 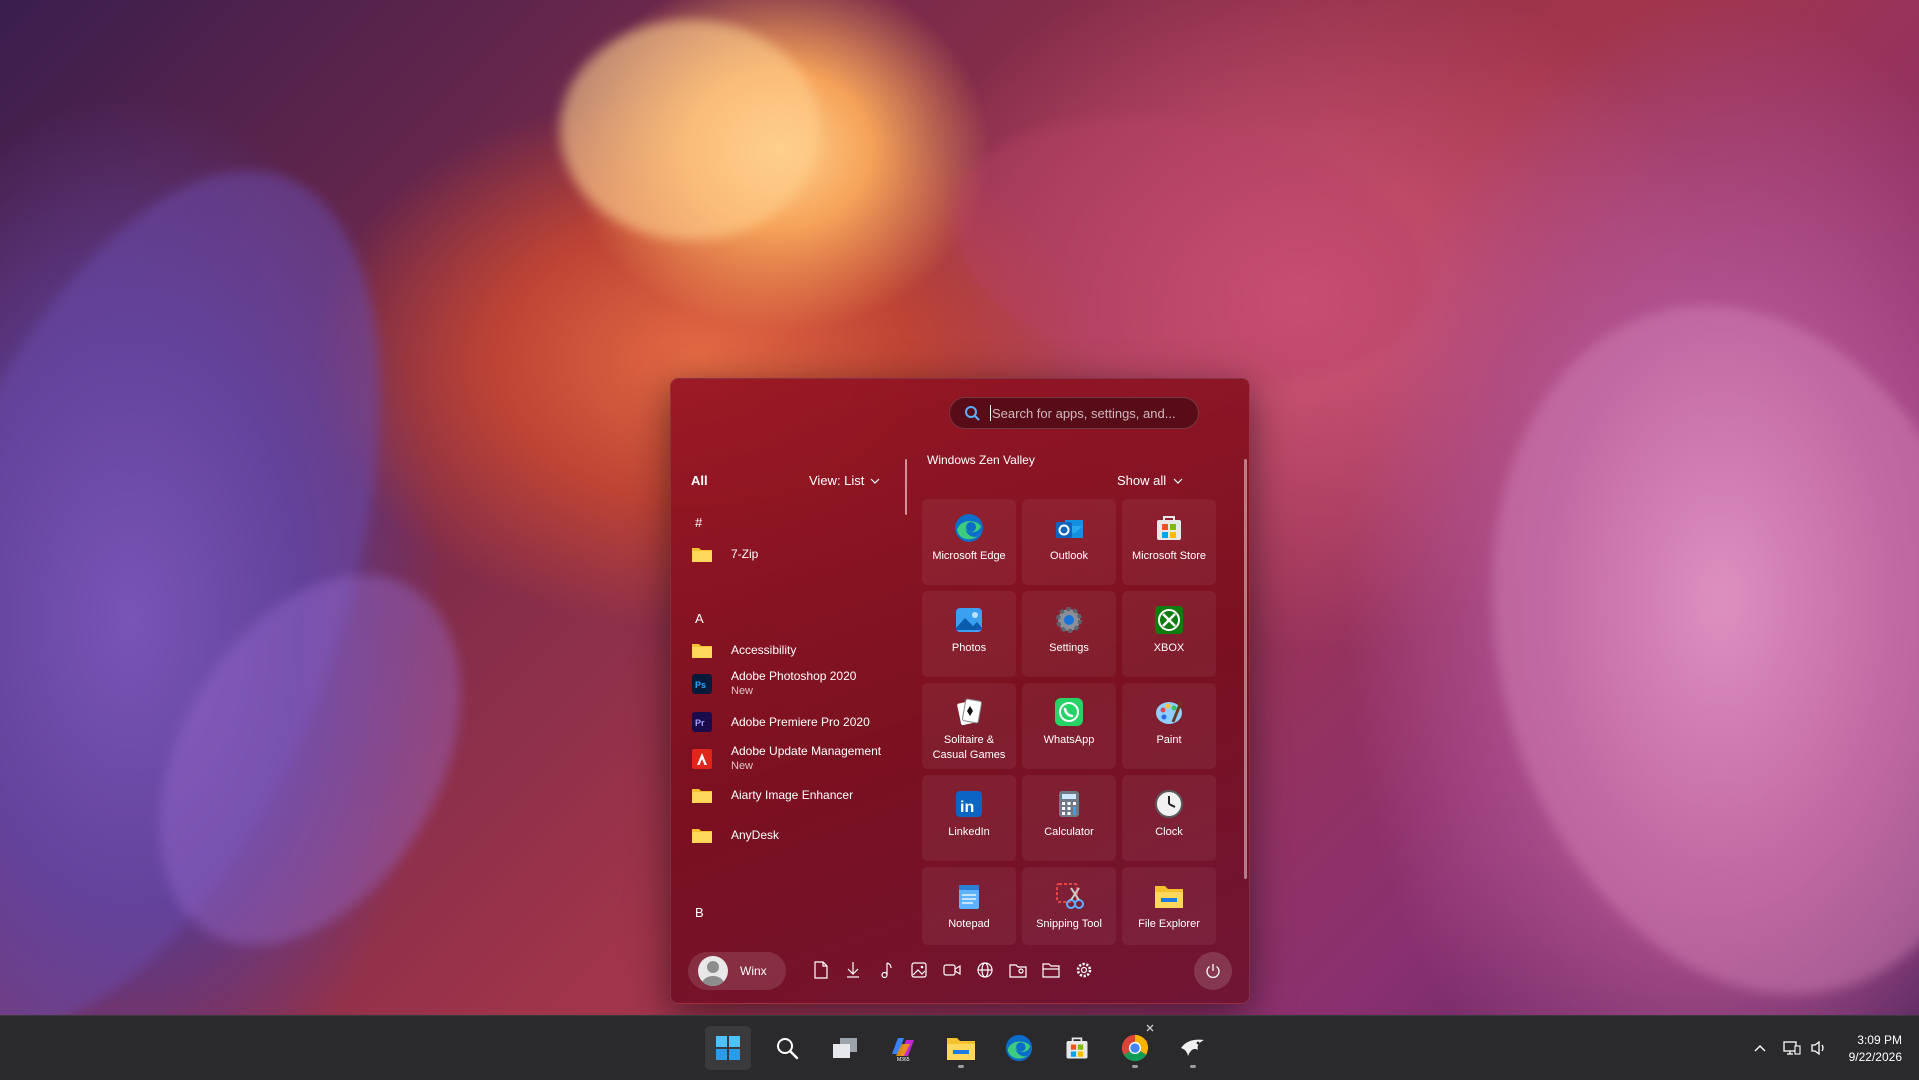 I want to click on tile-snipping-tool: Snipping Tool, so click(x=1069, y=906).